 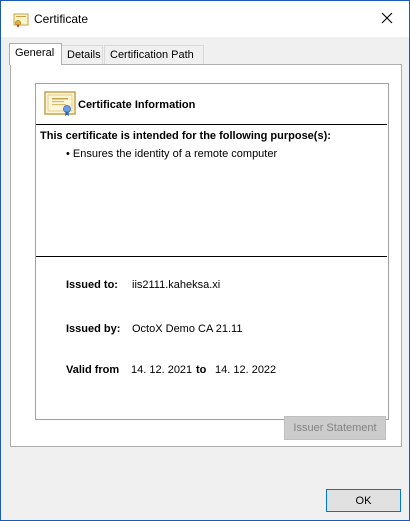 I want to click on tab-certification-path: Certification Path, so click(x=154, y=54).